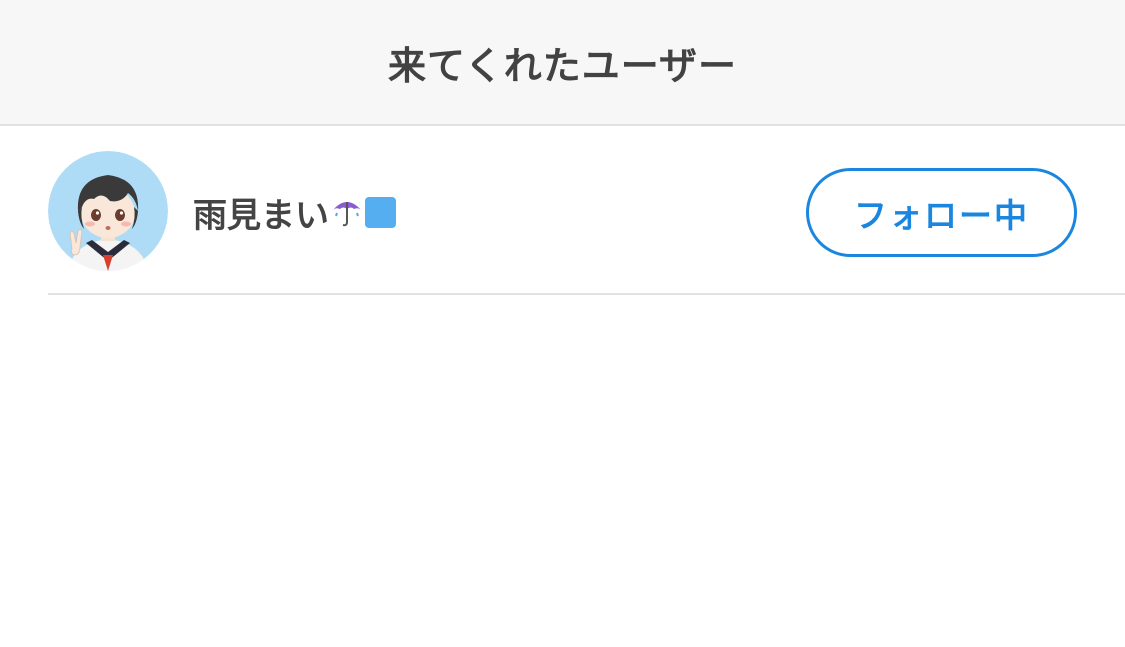 The height and width of the screenshot is (647, 1125). What do you see at coordinates (562, 65) in the screenshot?
I see `page-title: 来てくれたユーザー` at bounding box center [562, 65].